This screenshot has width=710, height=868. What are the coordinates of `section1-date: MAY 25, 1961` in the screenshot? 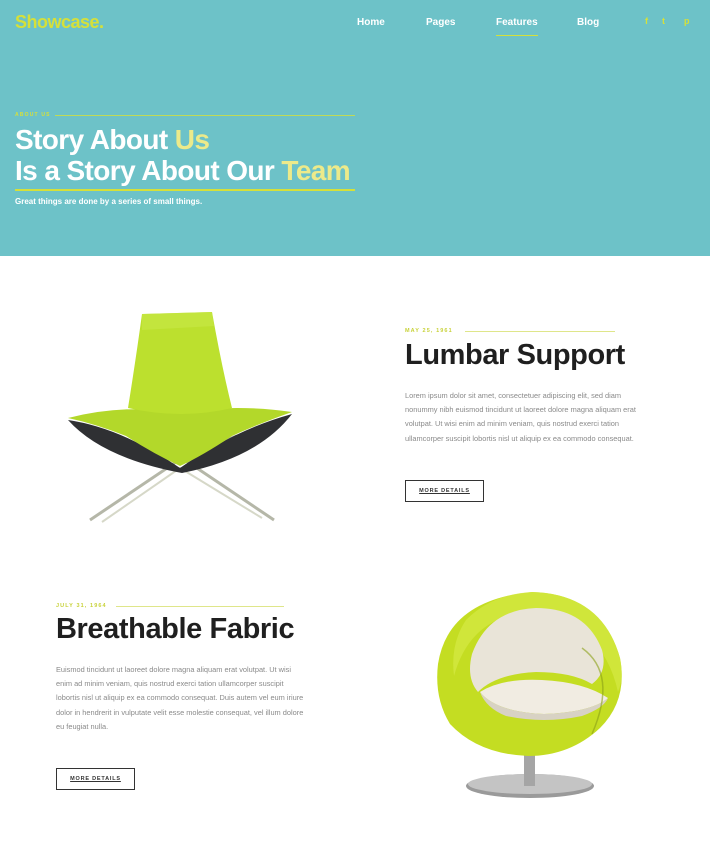 It's located at (429, 331).